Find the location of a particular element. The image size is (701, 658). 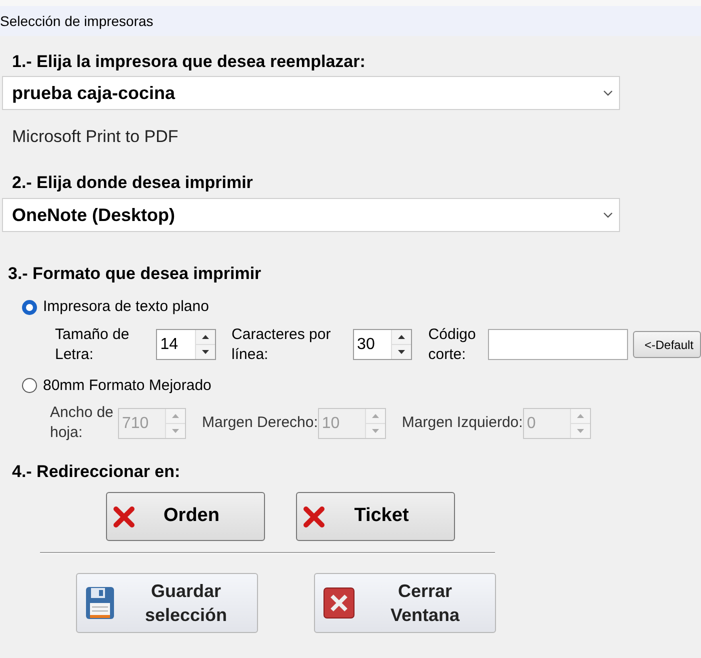

number-spinner: 30 is located at coordinates (382, 344).